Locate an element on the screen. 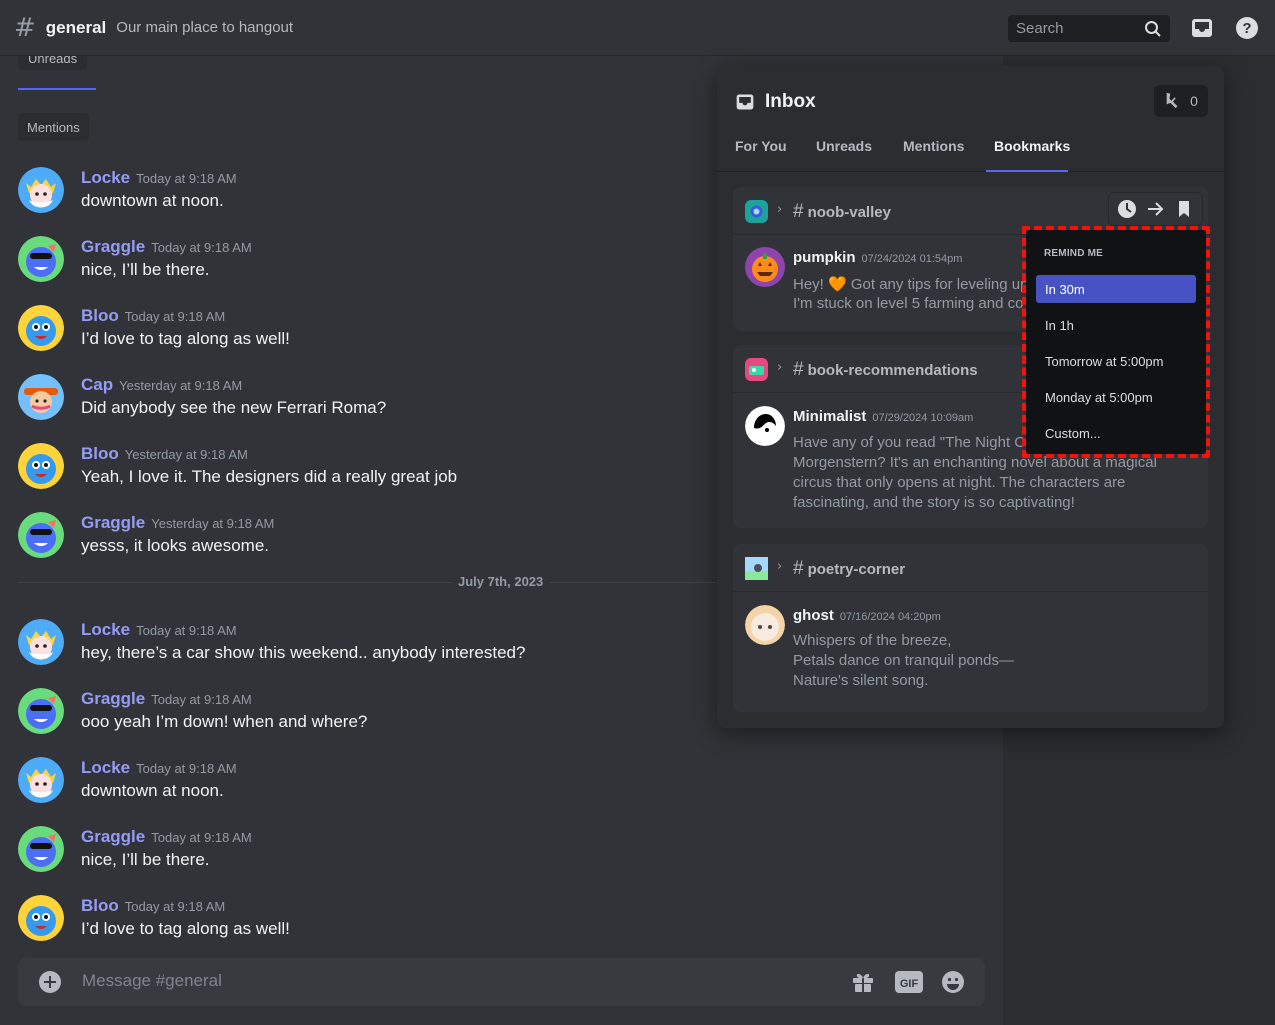 This screenshot has width=1275, height=1025. remind-option-monday: Monday at 5:00pm is located at coordinates (1116, 397).